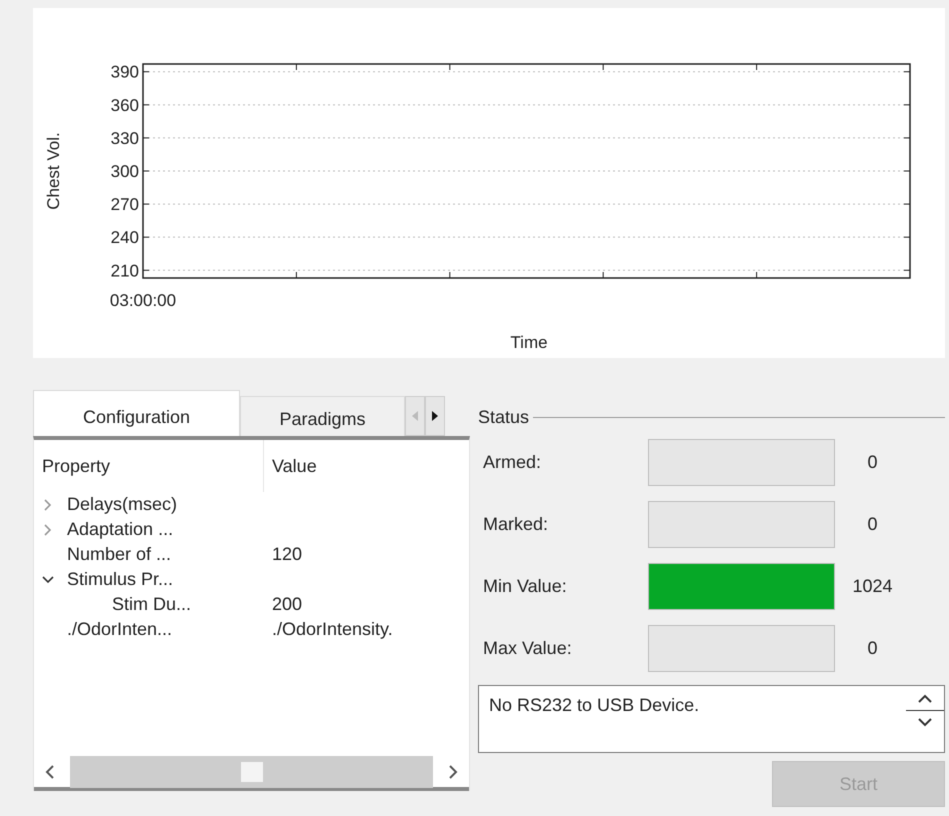 The width and height of the screenshot is (949, 816). I want to click on right-arrow-icon, so click(435, 416).